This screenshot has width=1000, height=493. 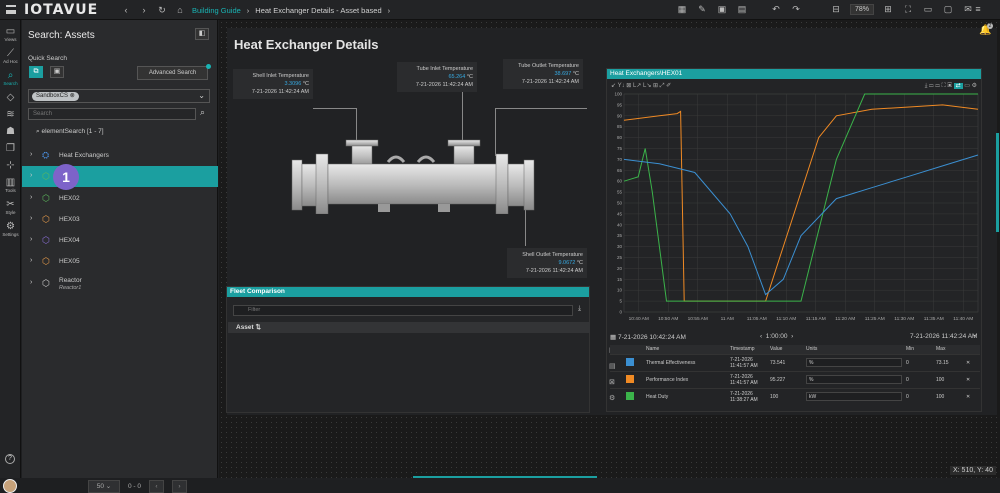 What do you see at coordinates (144, 10) in the screenshot?
I see `forward-icon: ›` at bounding box center [144, 10].